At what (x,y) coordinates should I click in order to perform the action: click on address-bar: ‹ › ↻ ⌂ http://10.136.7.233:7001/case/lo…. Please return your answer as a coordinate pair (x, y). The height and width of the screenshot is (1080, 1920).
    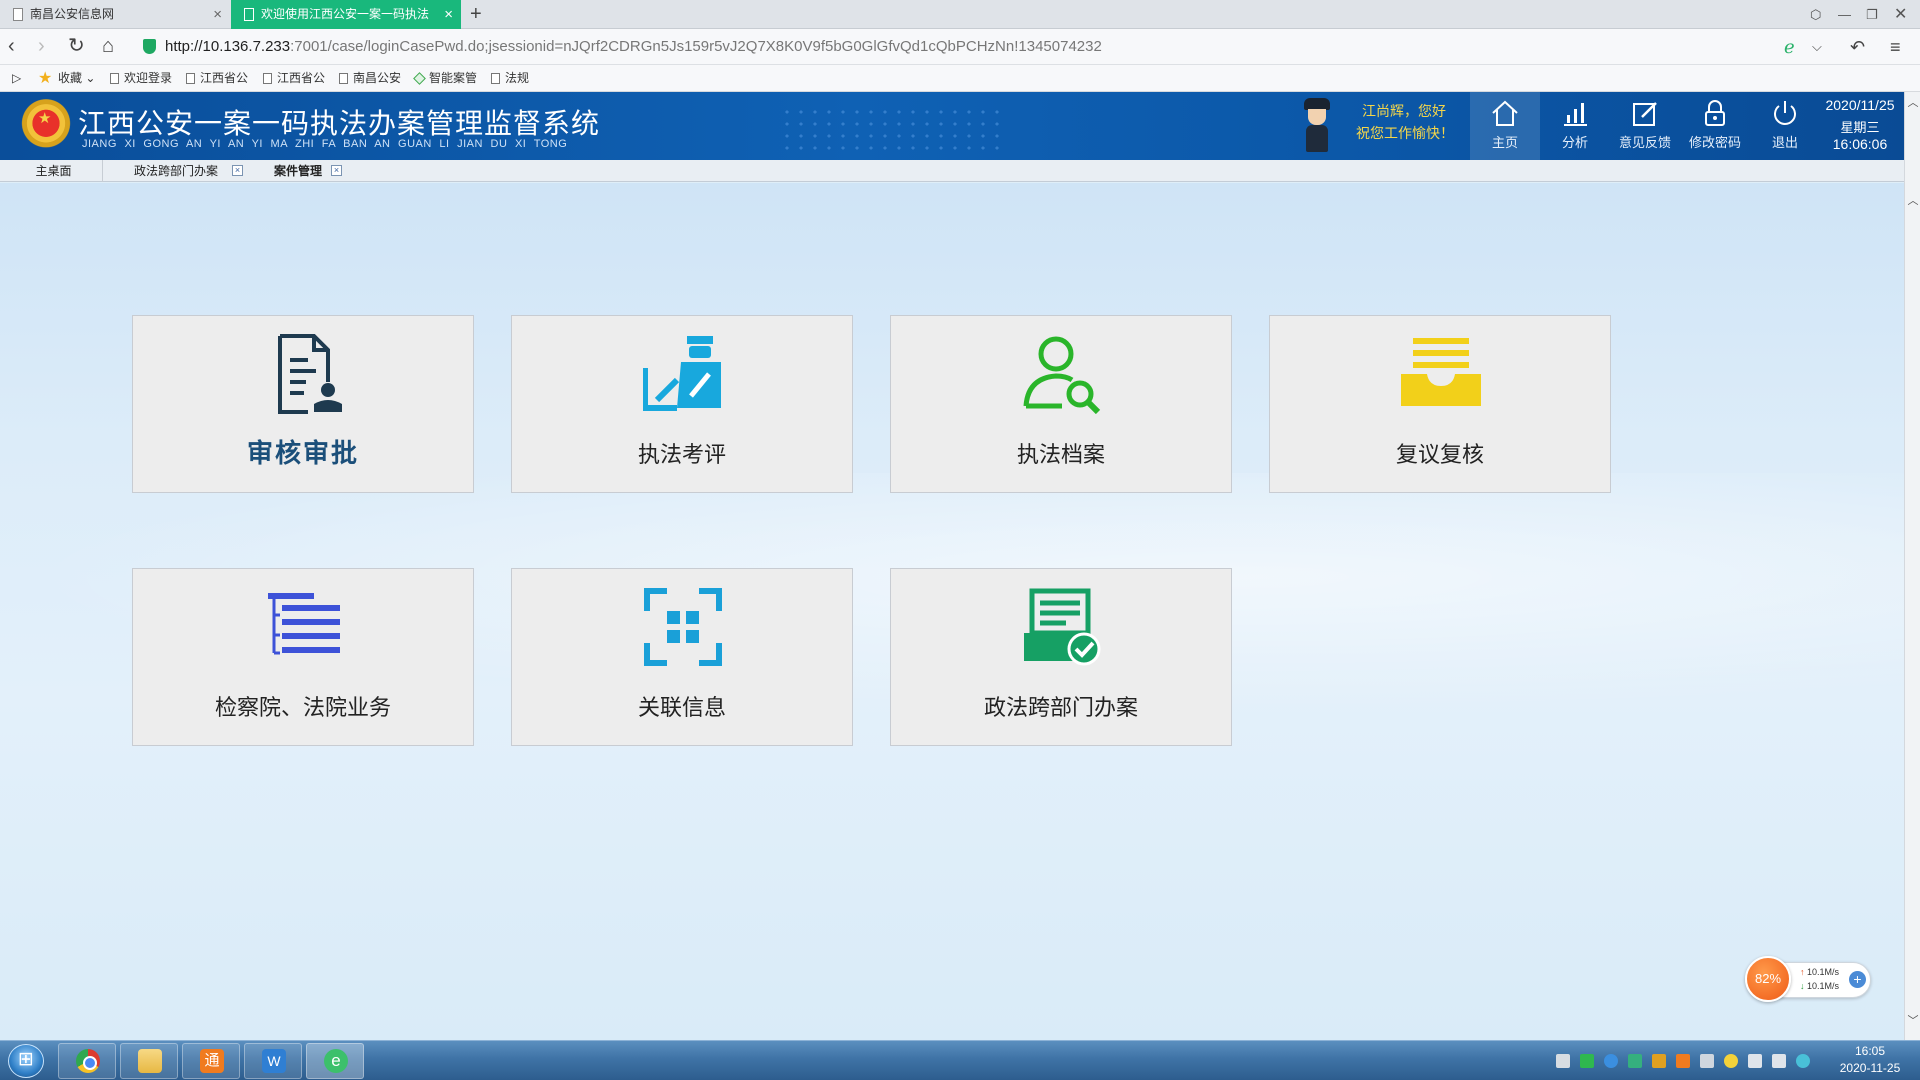
    Looking at the image, I should click on (960, 47).